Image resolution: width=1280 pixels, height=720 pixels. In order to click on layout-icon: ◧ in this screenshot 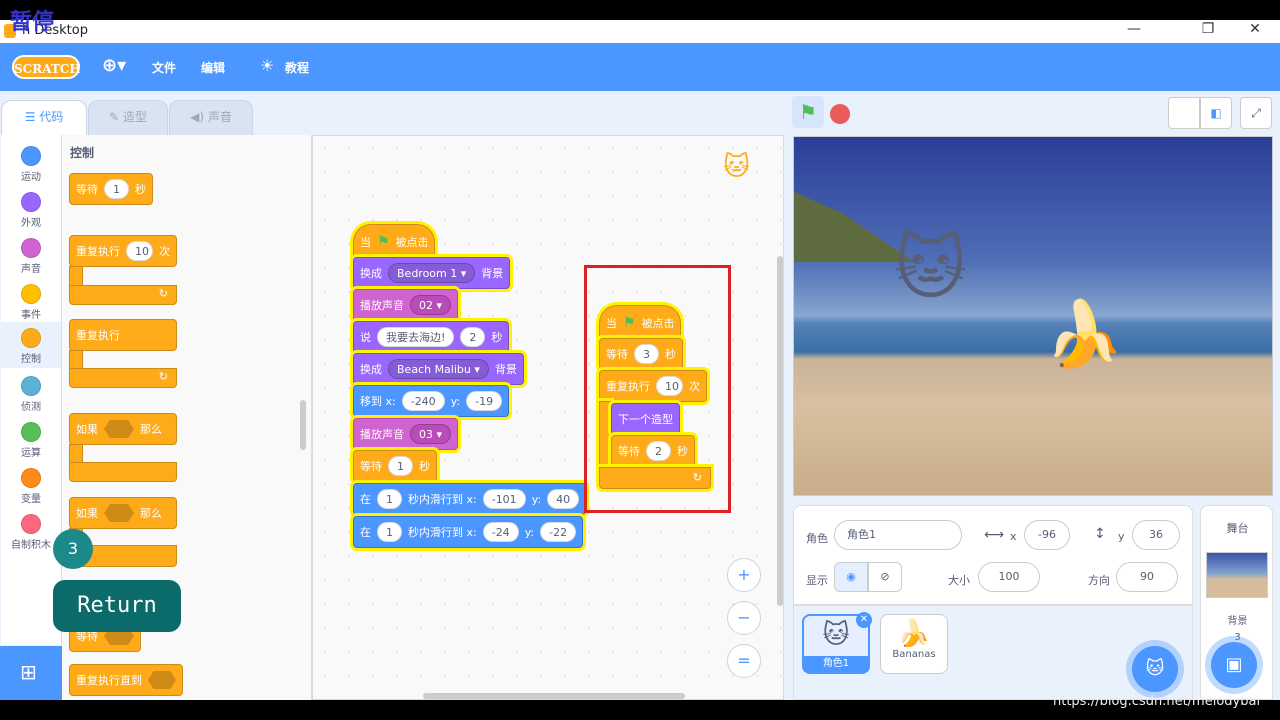, I will do `click(1216, 113)`.